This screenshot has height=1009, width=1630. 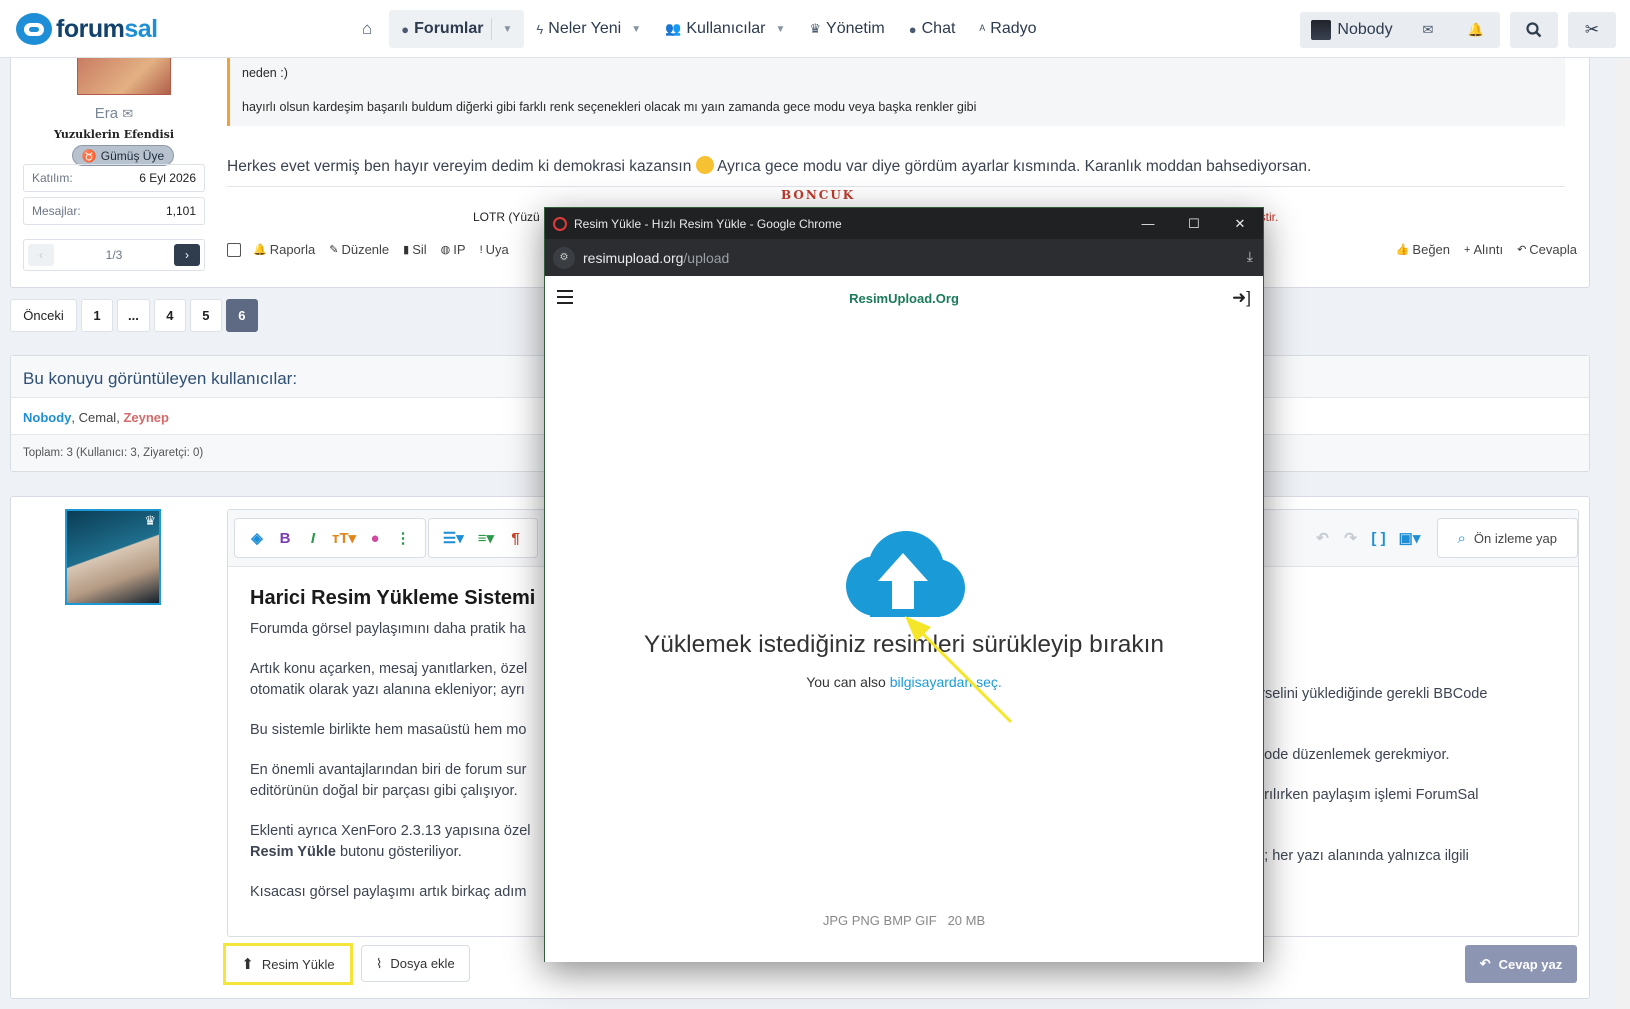 What do you see at coordinates (334, 250) in the screenshot?
I see `pencil-icon: ✎` at bounding box center [334, 250].